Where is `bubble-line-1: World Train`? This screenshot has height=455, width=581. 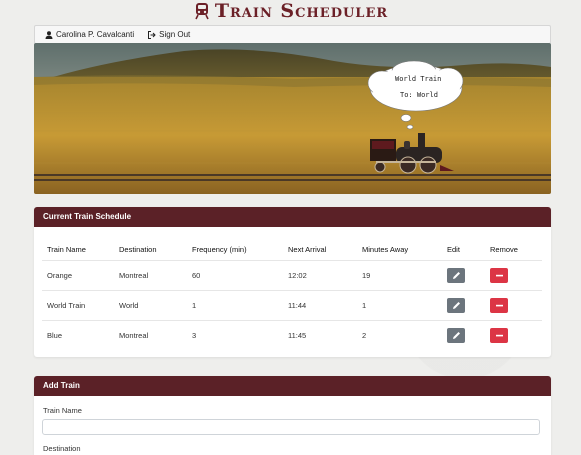 bubble-line-1: World Train is located at coordinates (418, 79).